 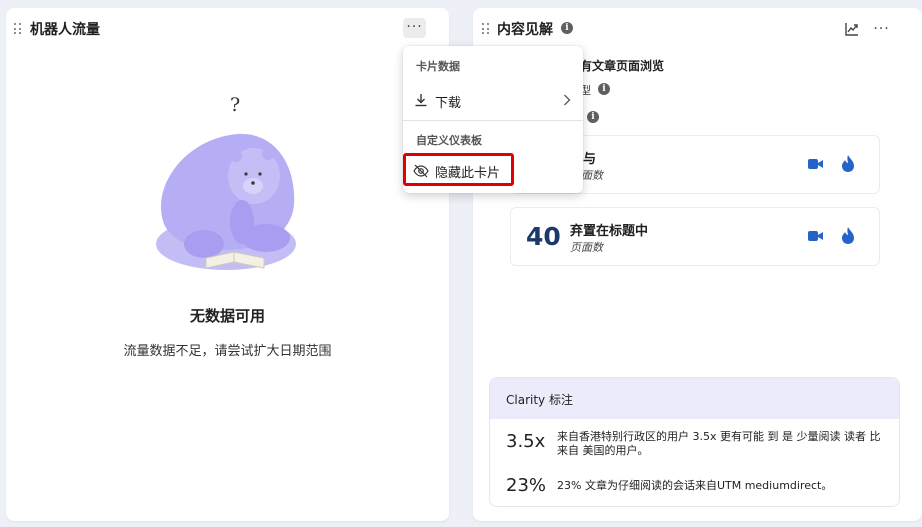 What do you see at coordinates (609, 231) in the screenshot?
I see `metric-title: 弃置在标题中` at bounding box center [609, 231].